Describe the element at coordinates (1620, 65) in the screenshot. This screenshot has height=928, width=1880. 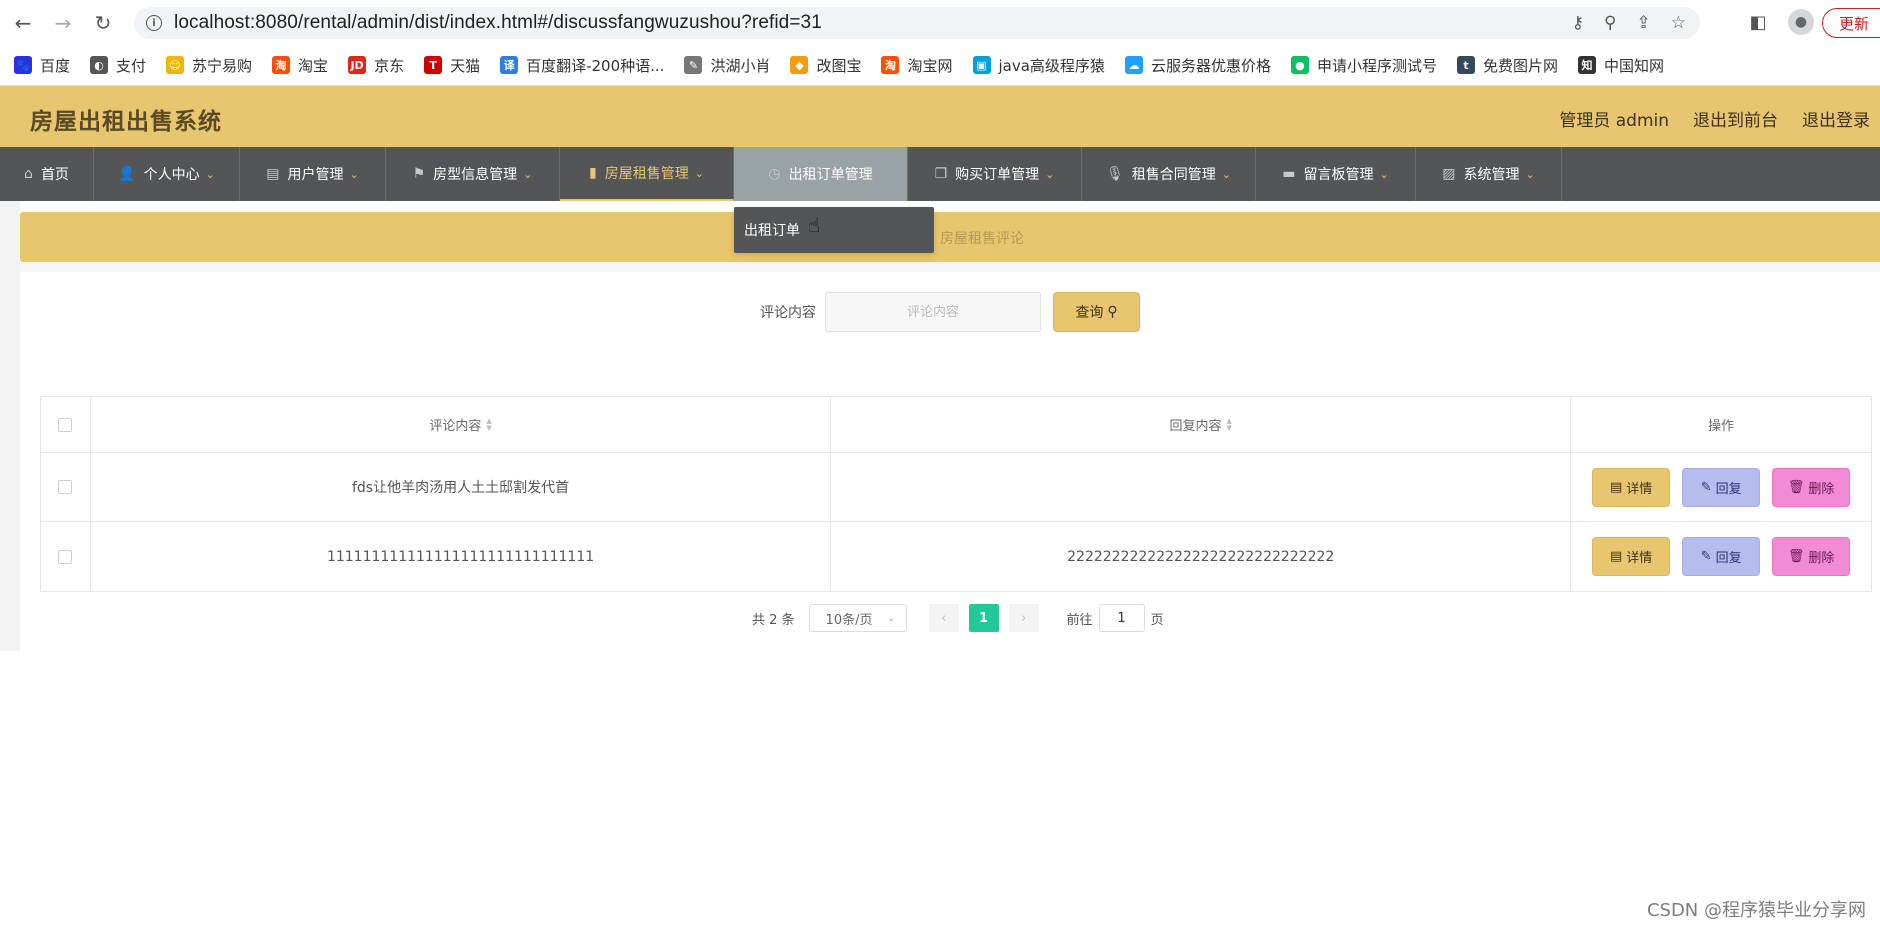
I see `bookmark-item: 知中国知网` at that location.